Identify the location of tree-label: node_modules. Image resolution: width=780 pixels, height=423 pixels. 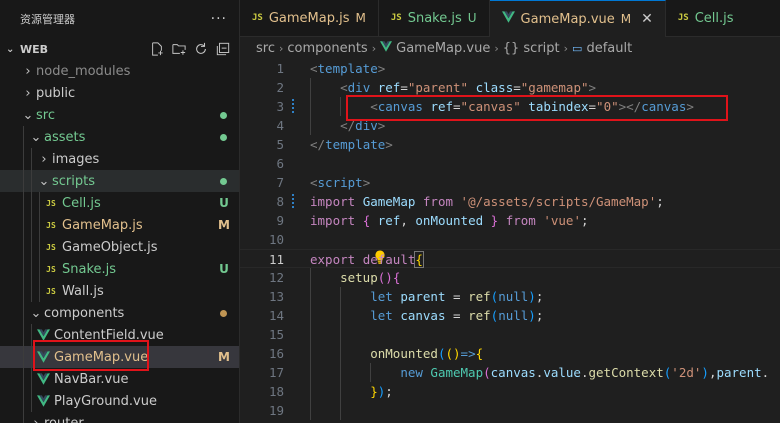
(83, 71).